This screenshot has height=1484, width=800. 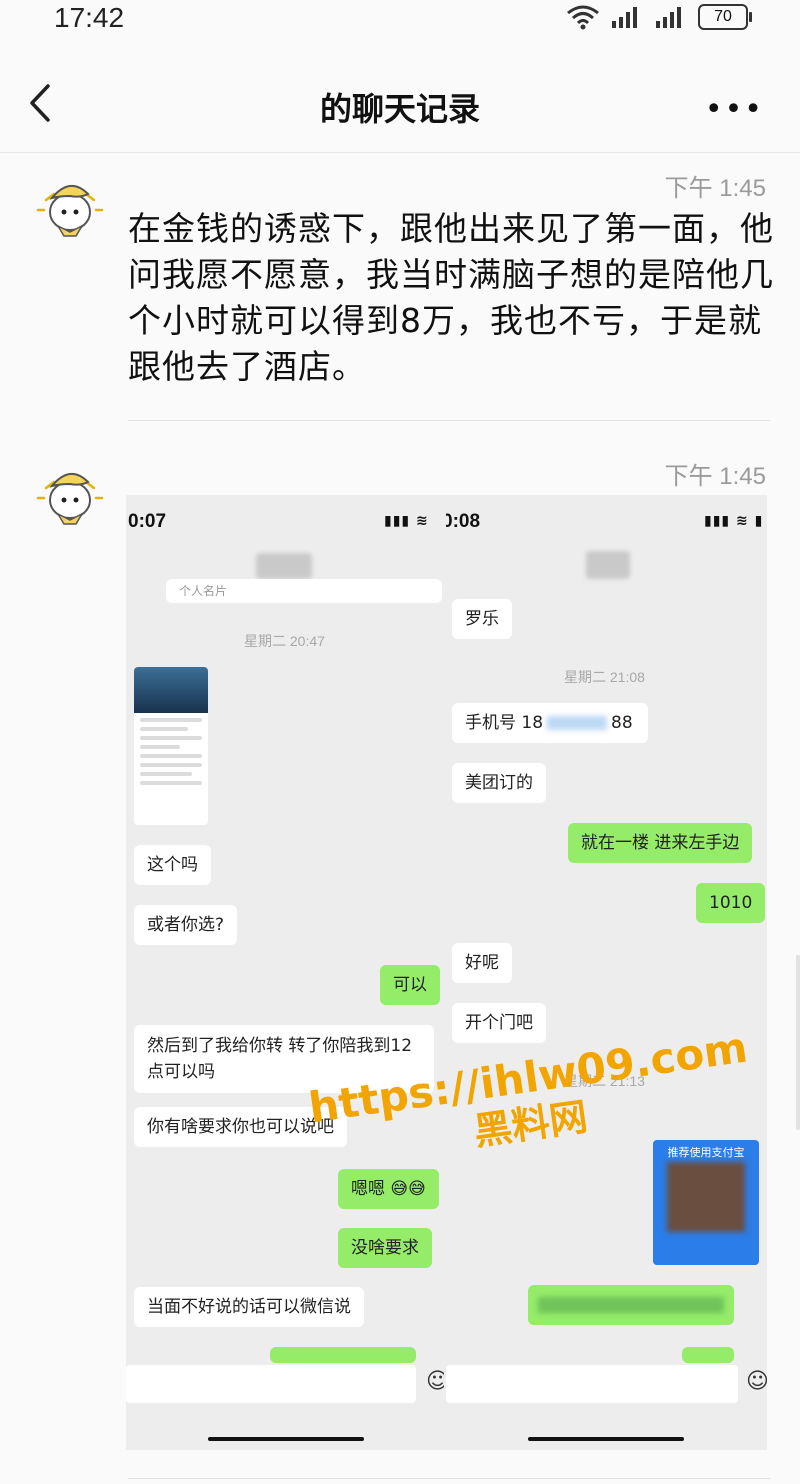 I want to click on chat-bubble: 好呢, so click(x=482, y=963).